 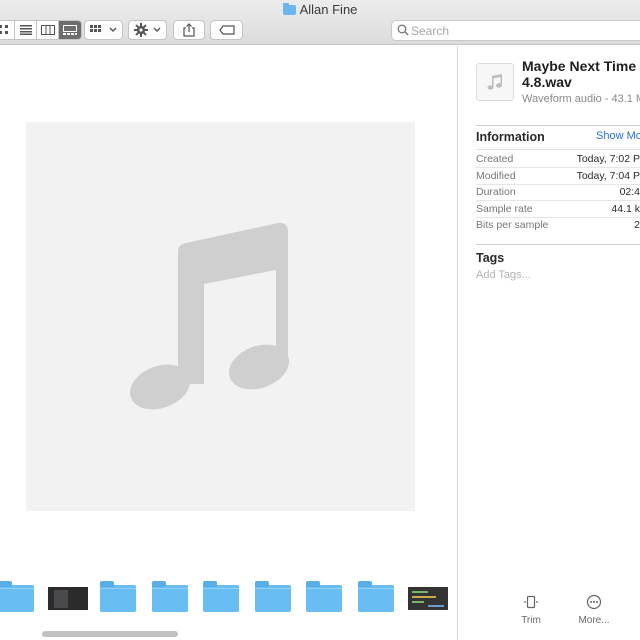 What do you see at coordinates (558, 209) in the screenshot?
I see `info-row-sample-rate: Sample rate 44.1 k` at bounding box center [558, 209].